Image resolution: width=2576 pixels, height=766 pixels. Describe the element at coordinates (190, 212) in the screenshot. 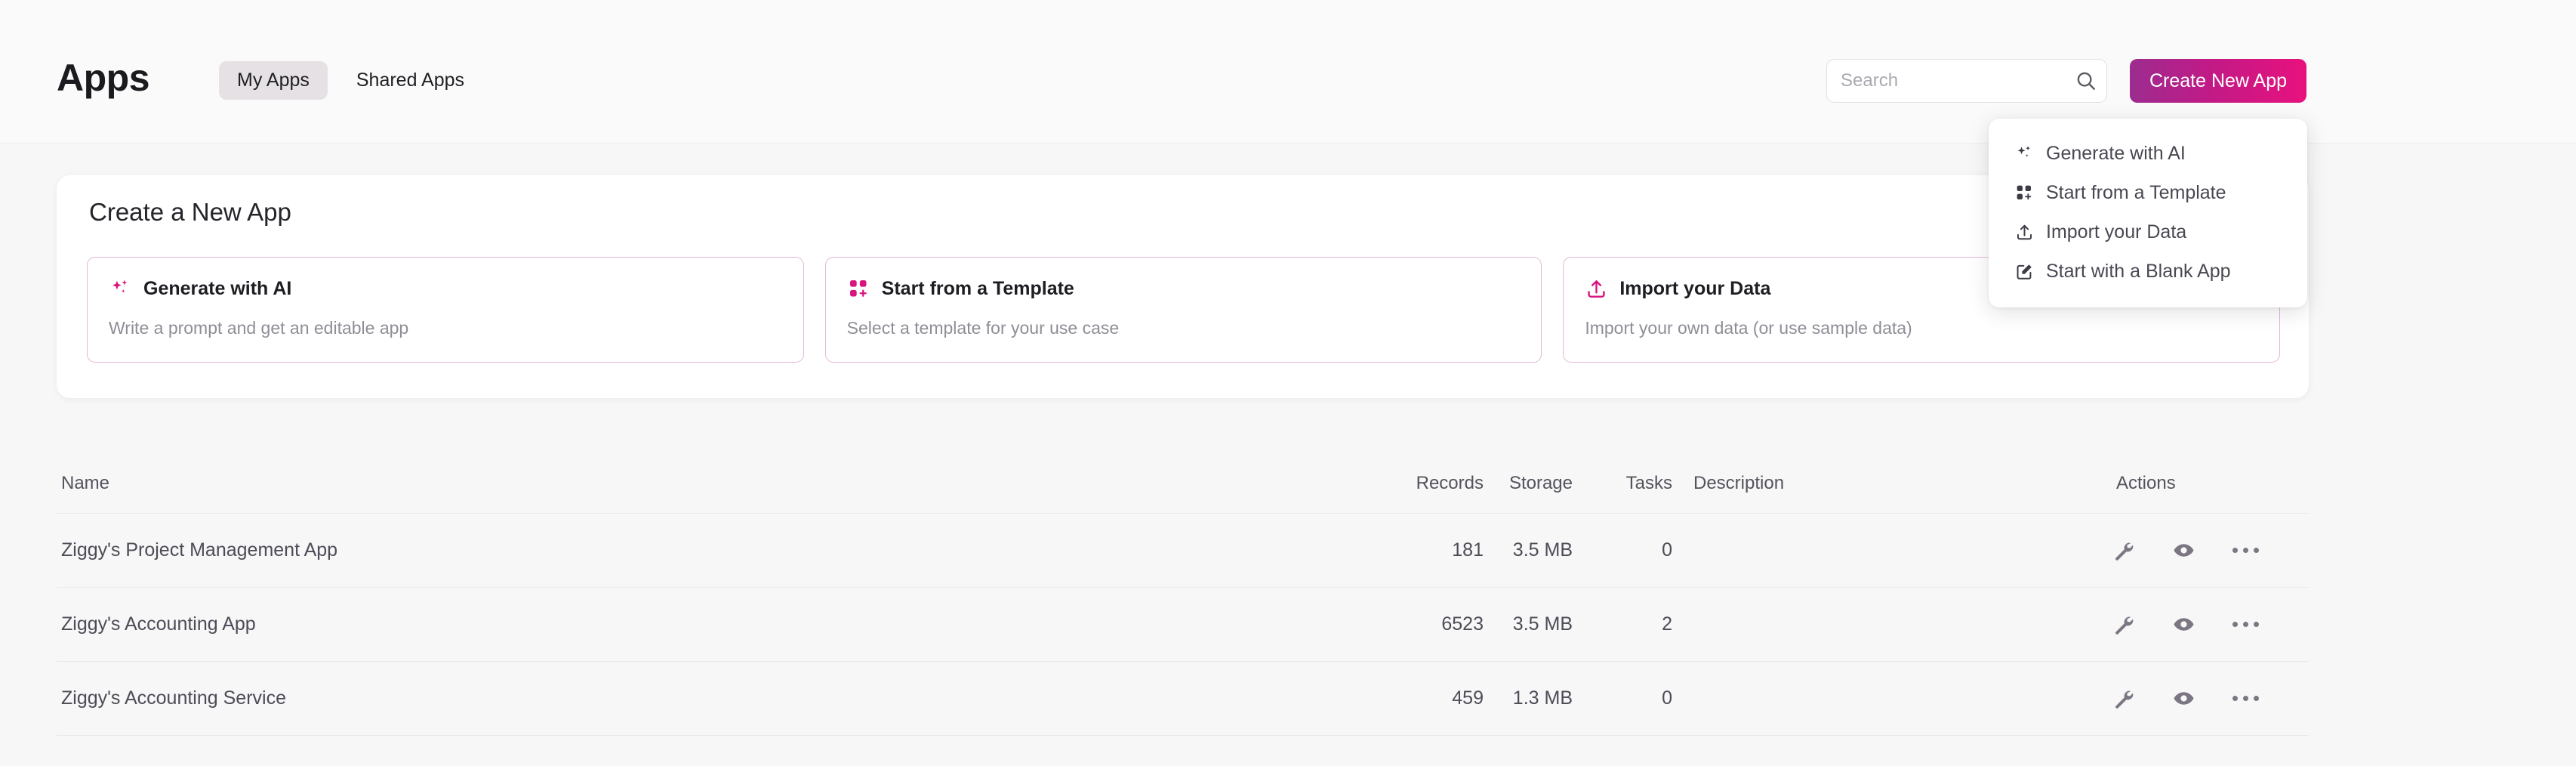

I see `panel-title: Create a New App` at that location.